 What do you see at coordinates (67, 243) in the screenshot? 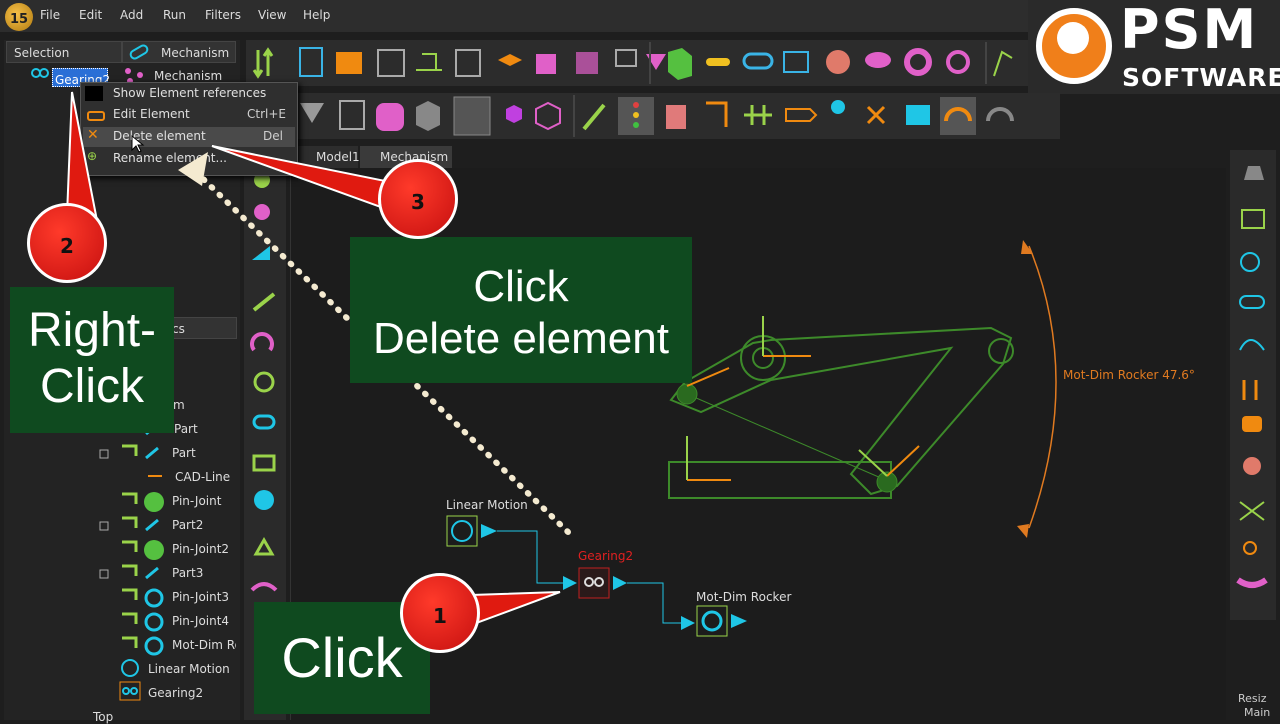
I see `step-badge-2: 2` at bounding box center [67, 243].